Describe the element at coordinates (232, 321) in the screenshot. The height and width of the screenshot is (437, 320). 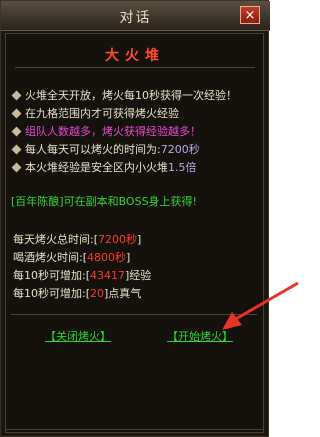
I see `arrow-head` at that location.